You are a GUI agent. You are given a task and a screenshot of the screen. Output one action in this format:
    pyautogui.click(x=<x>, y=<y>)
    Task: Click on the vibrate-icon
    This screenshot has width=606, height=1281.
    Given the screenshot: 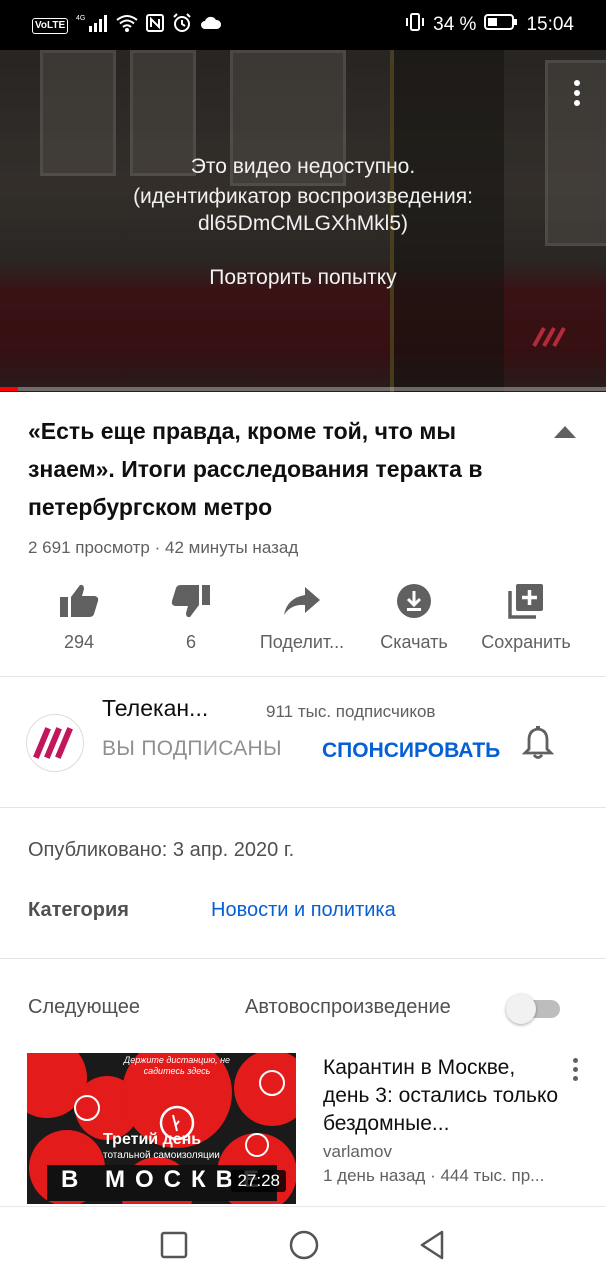 What is the action you would take?
    pyautogui.click(x=415, y=25)
    